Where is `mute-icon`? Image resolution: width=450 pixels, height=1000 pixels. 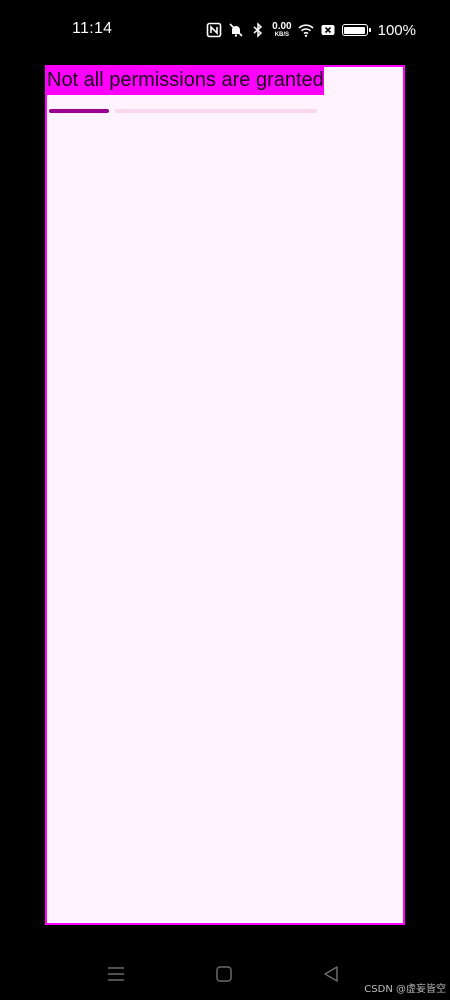 mute-icon is located at coordinates (236, 30).